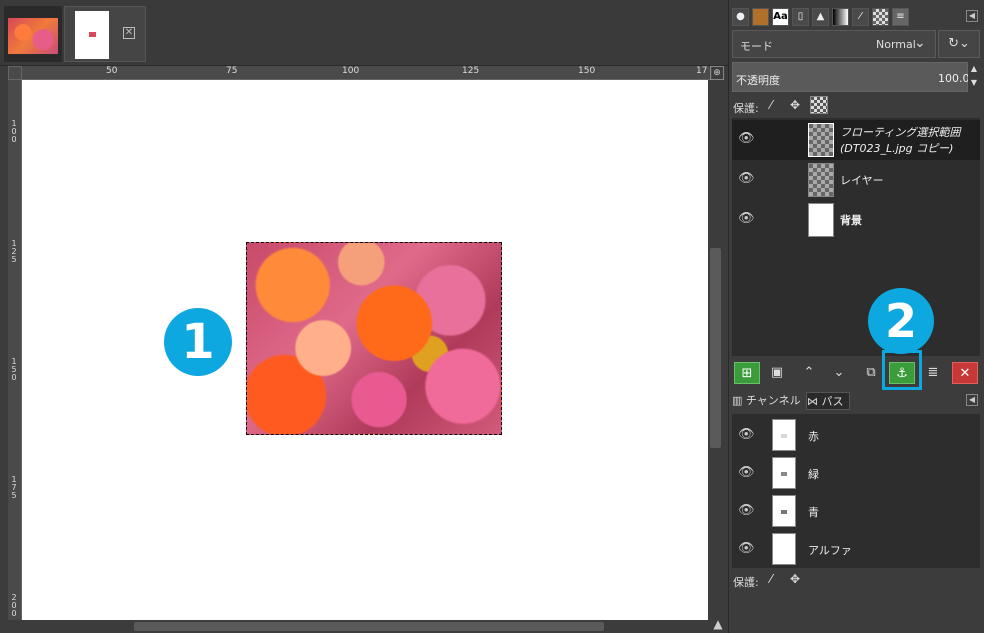 The height and width of the screenshot is (633, 984). Describe the element at coordinates (954, 78) in the screenshot. I see `opacity-value: 100.0` at that location.